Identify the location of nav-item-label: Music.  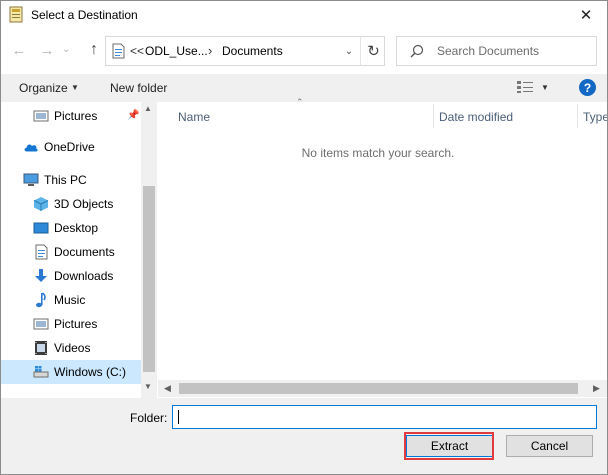
(70, 300).